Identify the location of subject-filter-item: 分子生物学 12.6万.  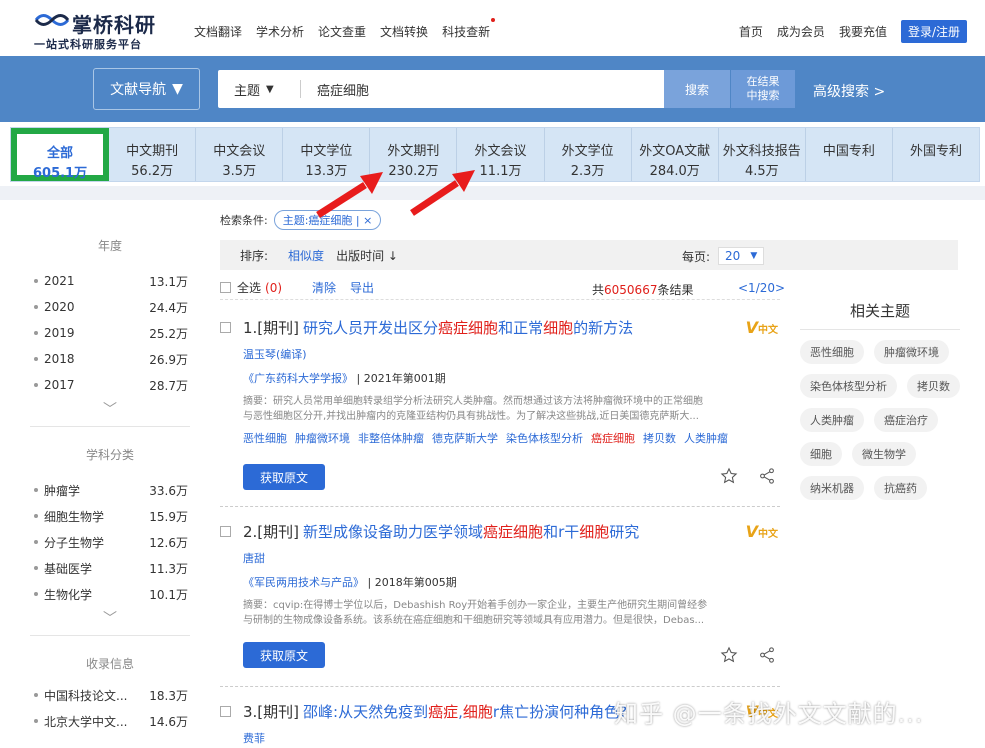
(110, 542).